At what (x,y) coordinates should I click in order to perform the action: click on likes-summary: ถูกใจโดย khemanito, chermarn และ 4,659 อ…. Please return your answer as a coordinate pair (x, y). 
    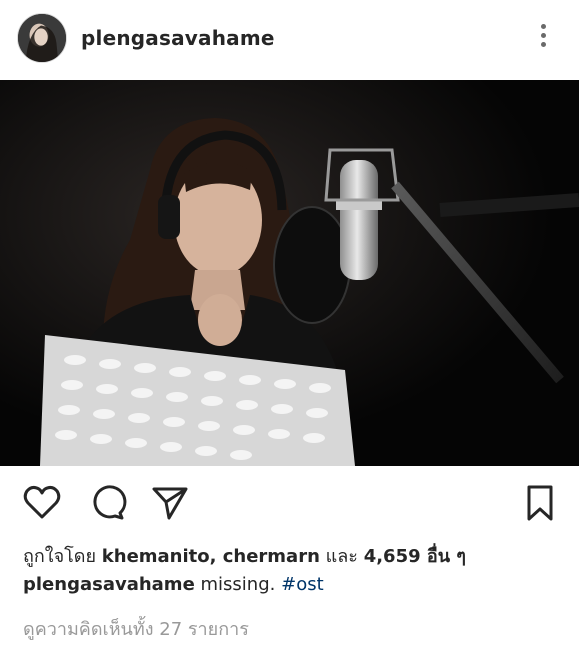
    Looking at the image, I should click on (244, 555).